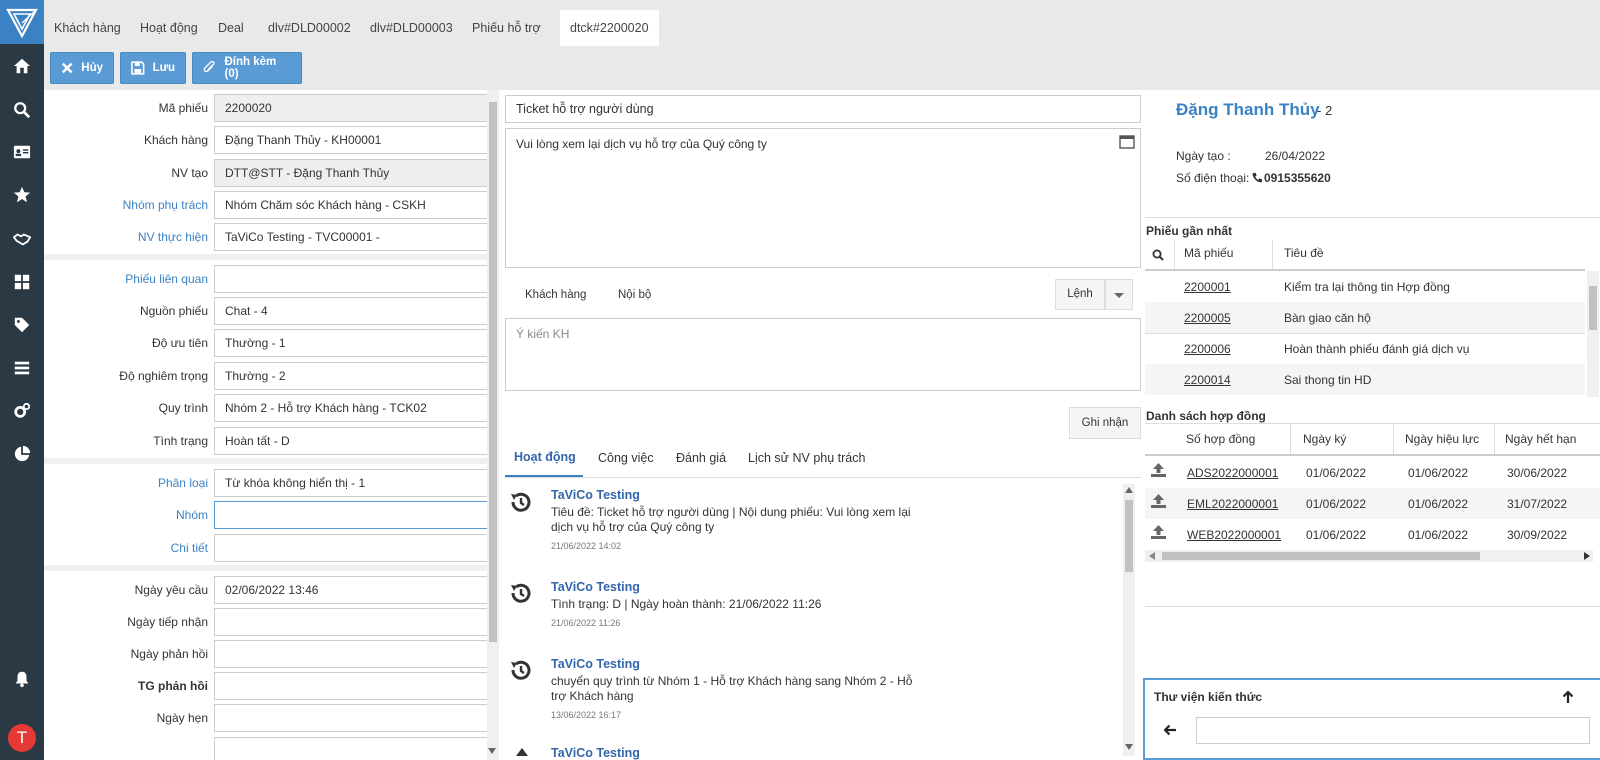 This screenshot has width=1600, height=760. I want to click on activity-scrollbar-thumb, so click(1129, 536).